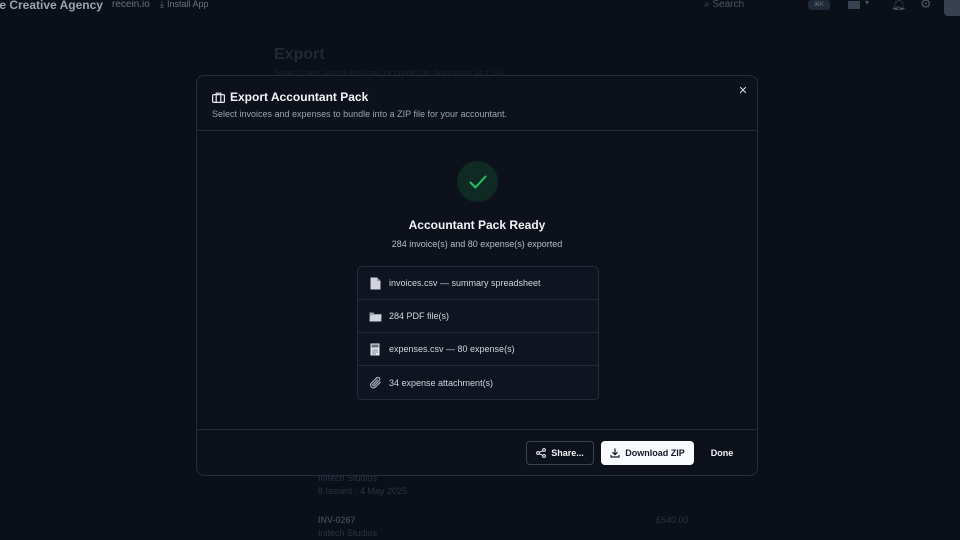  What do you see at coordinates (162, 4) in the screenshot?
I see `download-icon: ⤓` at bounding box center [162, 4].